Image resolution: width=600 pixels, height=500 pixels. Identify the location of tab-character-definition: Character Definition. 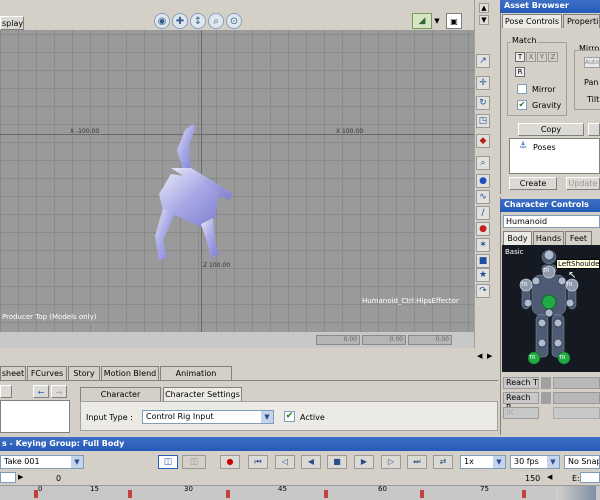
(120, 399).